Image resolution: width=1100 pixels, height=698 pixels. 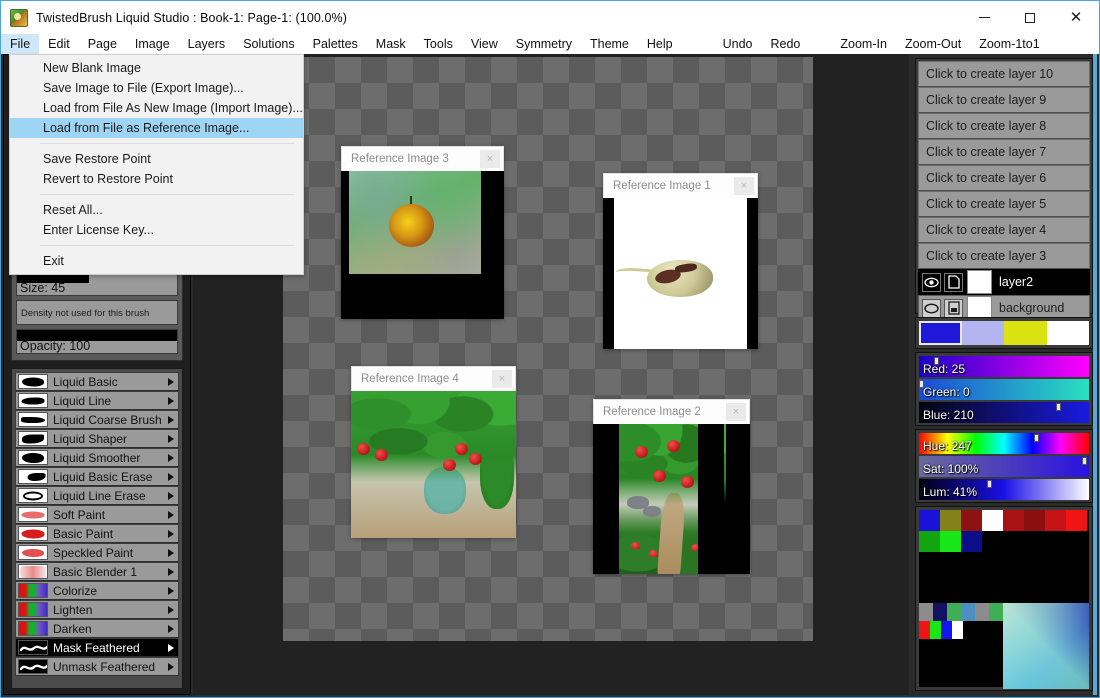 What do you see at coordinates (1046, 646) in the screenshot?
I see `palette-gradient-patch` at bounding box center [1046, 646].